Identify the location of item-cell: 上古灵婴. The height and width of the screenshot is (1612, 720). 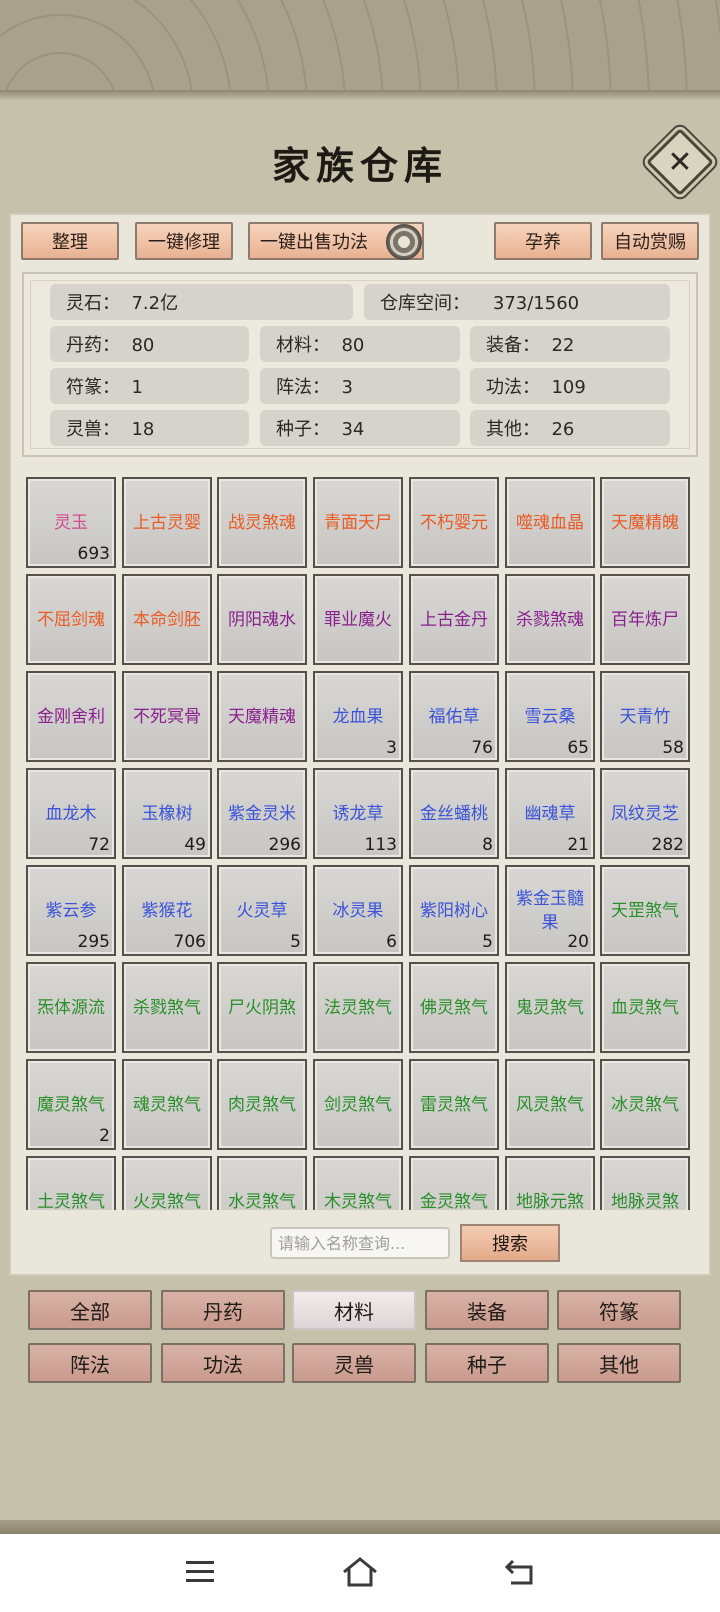
(167, 522).